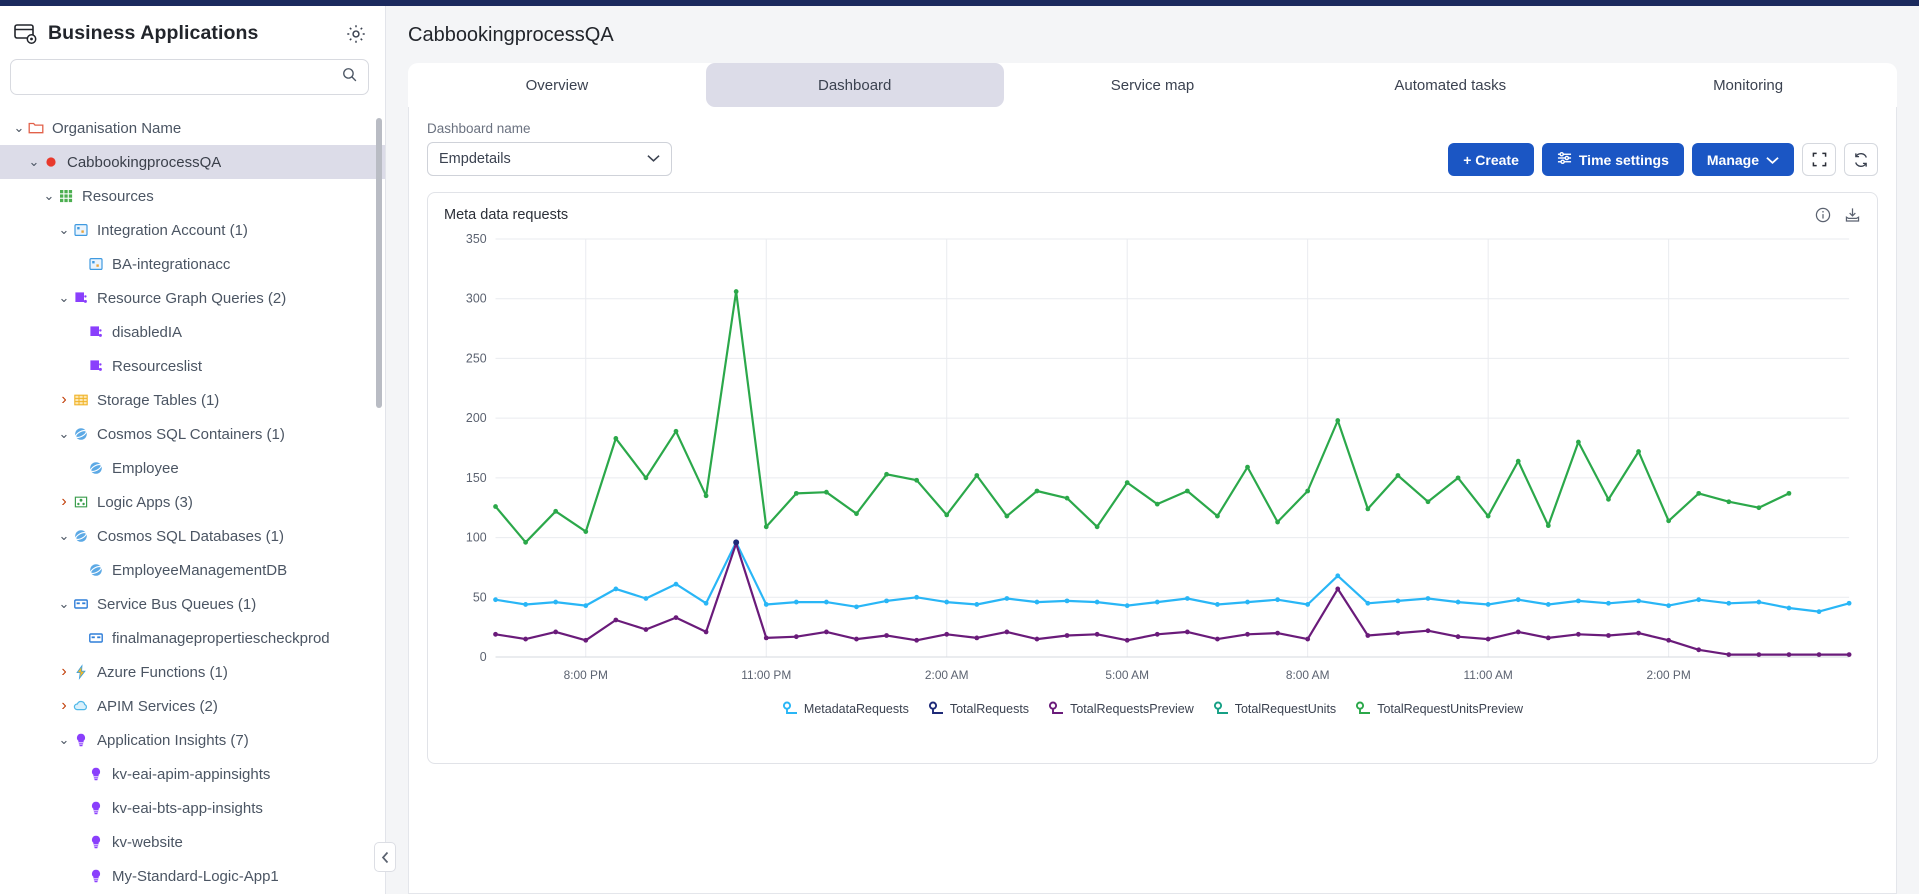  What do you see at coordinates (192, 400) in the screenshot?
I see `tree-item-storage-tables-1: › Storage Tables (1)` at bounding box center [192, 400].